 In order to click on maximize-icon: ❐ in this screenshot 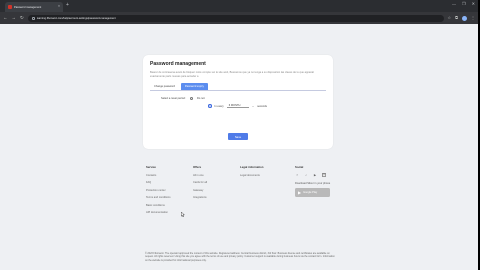, I will do `click(464, 4)`.